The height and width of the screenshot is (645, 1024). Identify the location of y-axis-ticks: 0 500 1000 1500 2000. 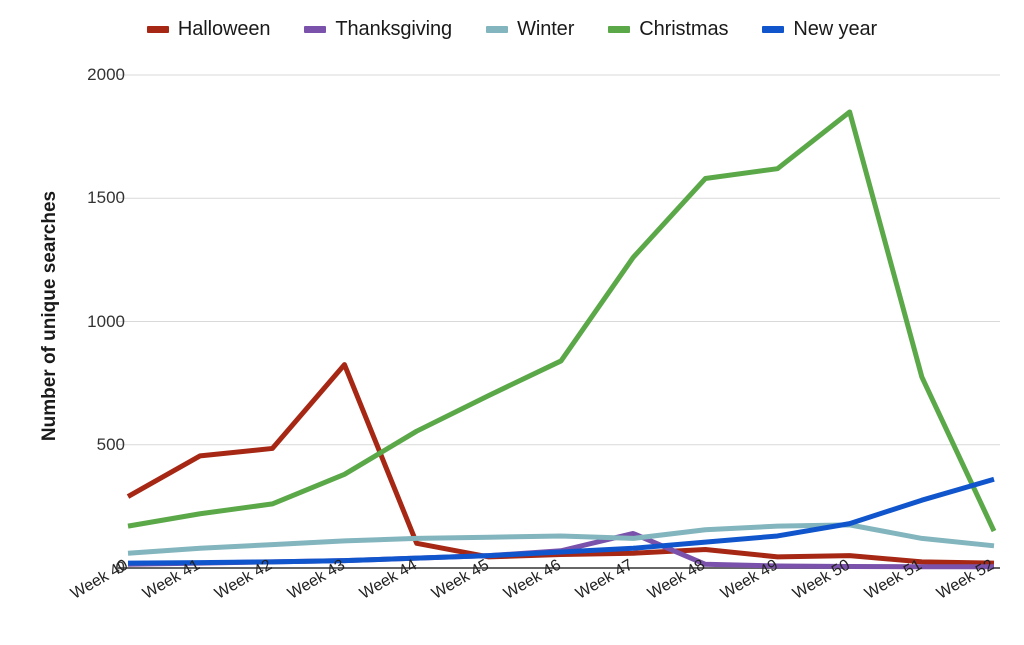
(87, 322).